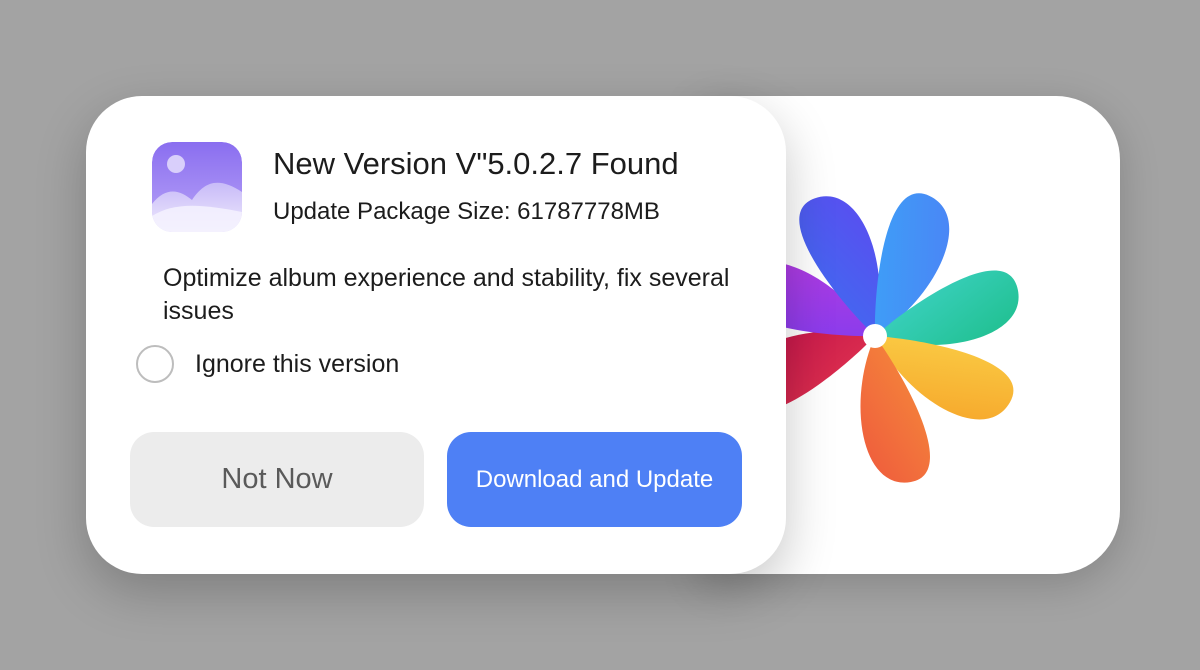  What do you see at coordinates (899, 338) in the screenshot?
I see `gallery-pinwheel-logo-icon` at bounding box center [899, 338].